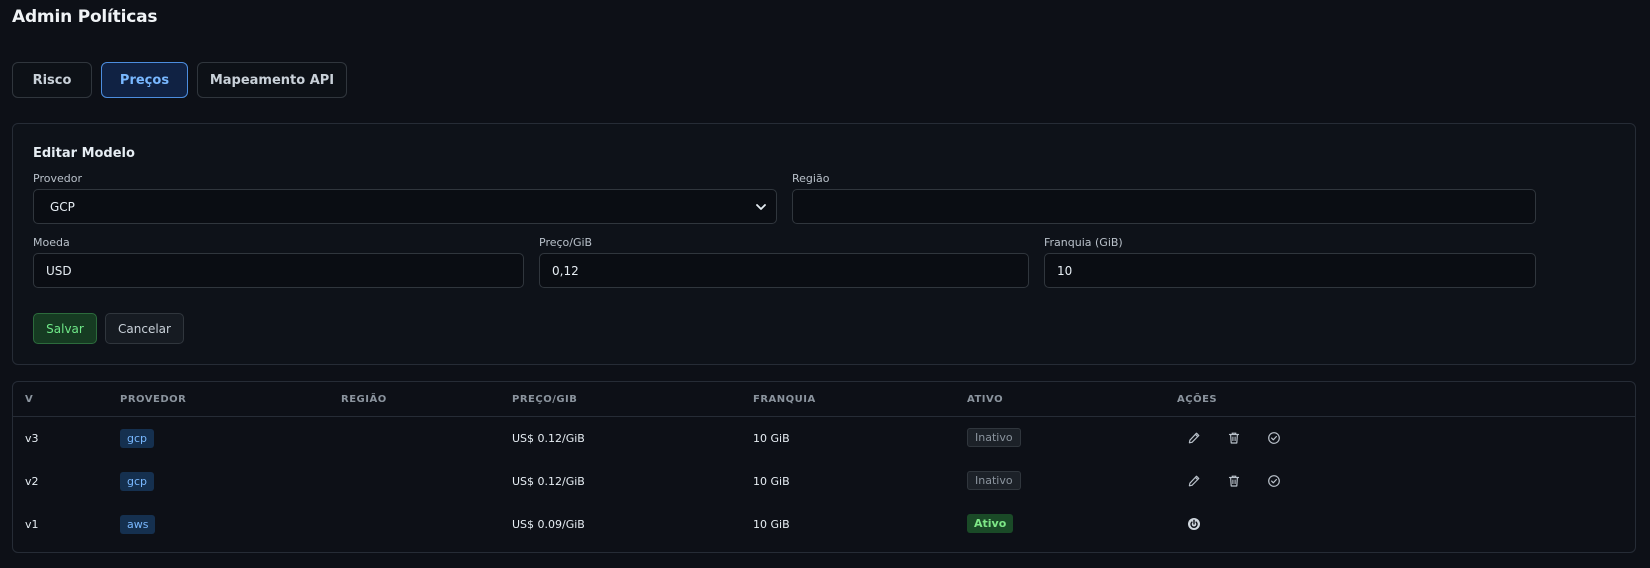  Describe the element at coordinates (824, 481) in the screenshot. I see `table-row: v2 gcp US$ 0.12/GiB 10 GiB Inativo` at that location.